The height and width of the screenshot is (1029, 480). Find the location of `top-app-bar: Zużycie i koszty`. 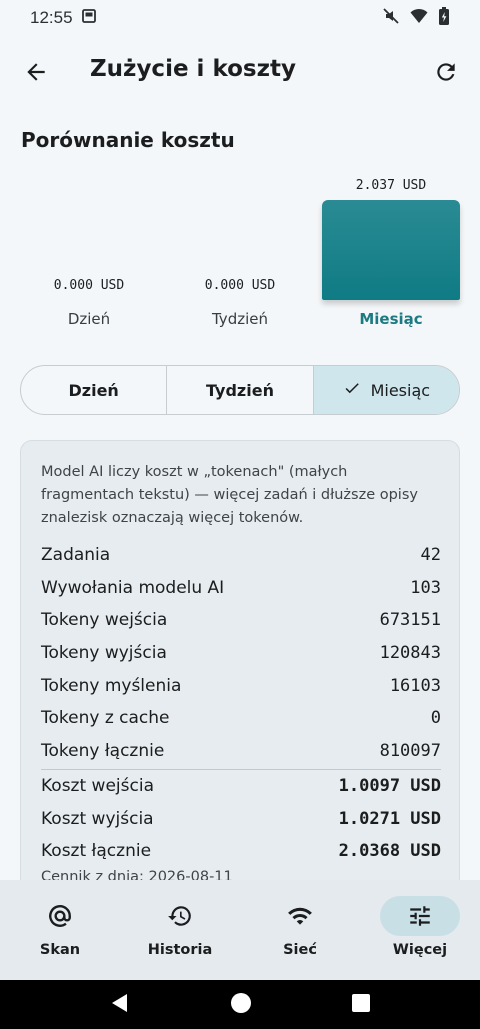

top-app-bar: Zużycie i koszty is located at coordinates (240, 72).